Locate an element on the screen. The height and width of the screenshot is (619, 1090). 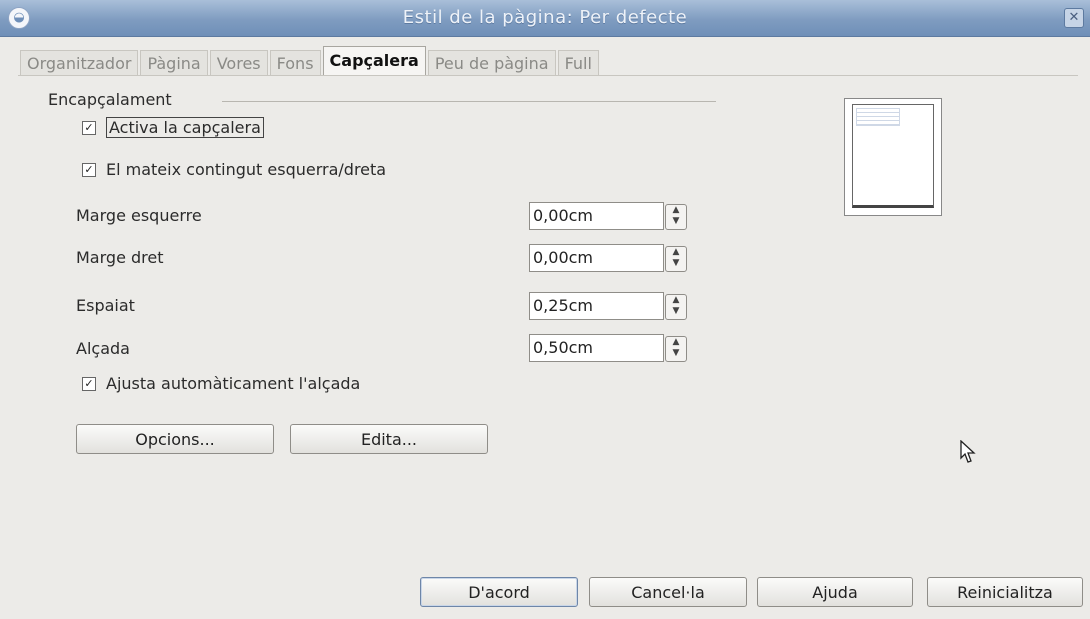
spacing-spinner: 0,25cm ▲ ▼ is located at coordinates (610, 306).